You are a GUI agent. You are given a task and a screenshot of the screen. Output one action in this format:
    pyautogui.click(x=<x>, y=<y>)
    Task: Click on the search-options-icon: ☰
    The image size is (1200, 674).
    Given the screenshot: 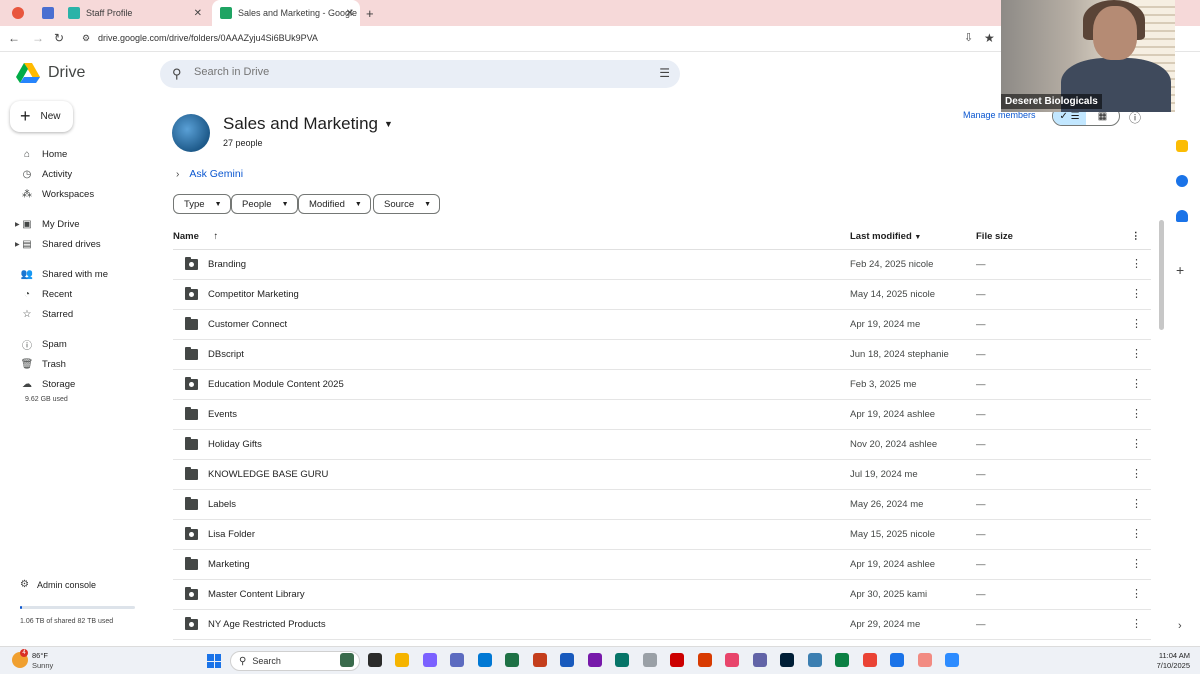 What is the action you would take?
    pyautogui.click(x=664, y=73)
    